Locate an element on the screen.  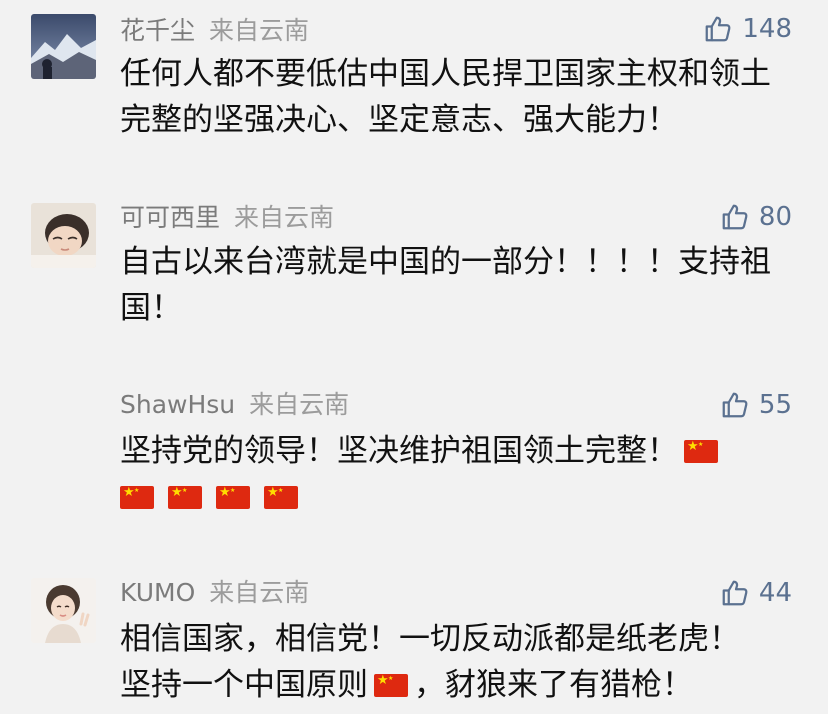
comment-text: 任何人都不要低估中国人民捍卫国家主权和领土完整的坚强决心、坚定意志、强大能力！ is located at coordinates (445, 97).